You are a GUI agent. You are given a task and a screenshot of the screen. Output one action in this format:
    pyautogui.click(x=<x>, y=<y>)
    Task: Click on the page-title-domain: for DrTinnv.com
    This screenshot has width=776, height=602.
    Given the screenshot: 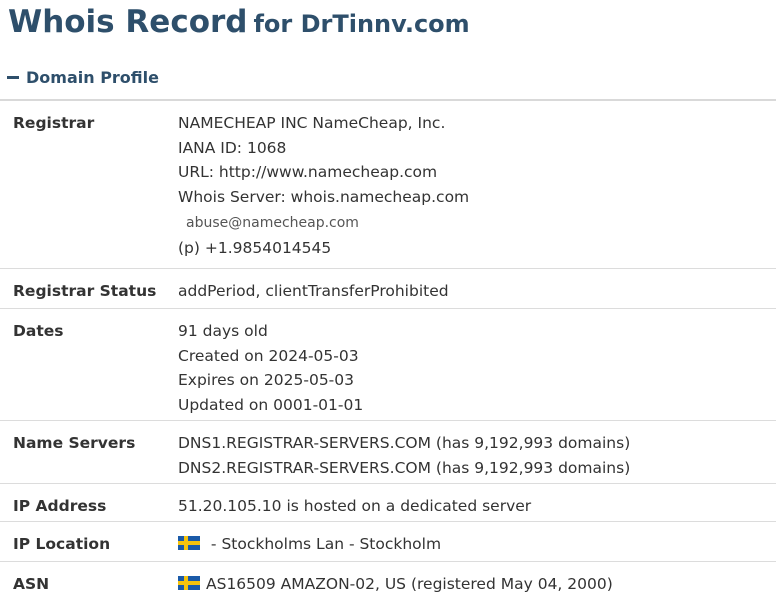 What is the action you would take?
    pyautogui.click(x=361, y=24)
    